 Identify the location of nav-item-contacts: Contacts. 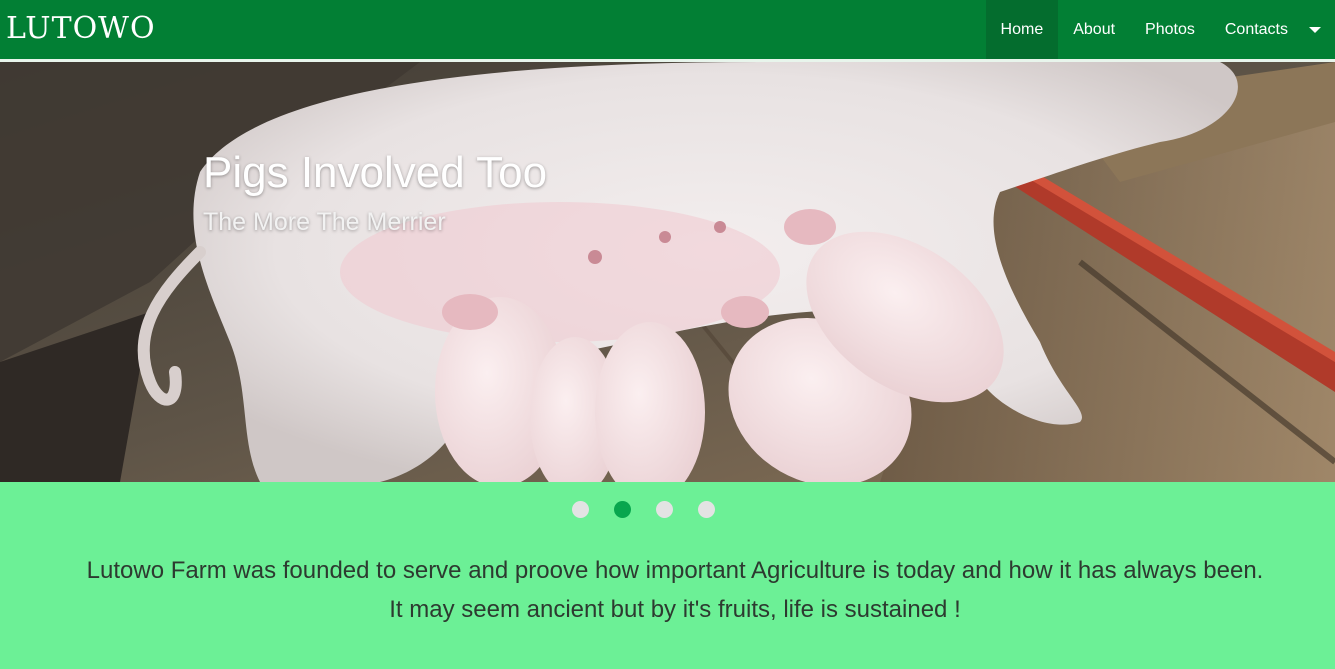
(1256, 29).